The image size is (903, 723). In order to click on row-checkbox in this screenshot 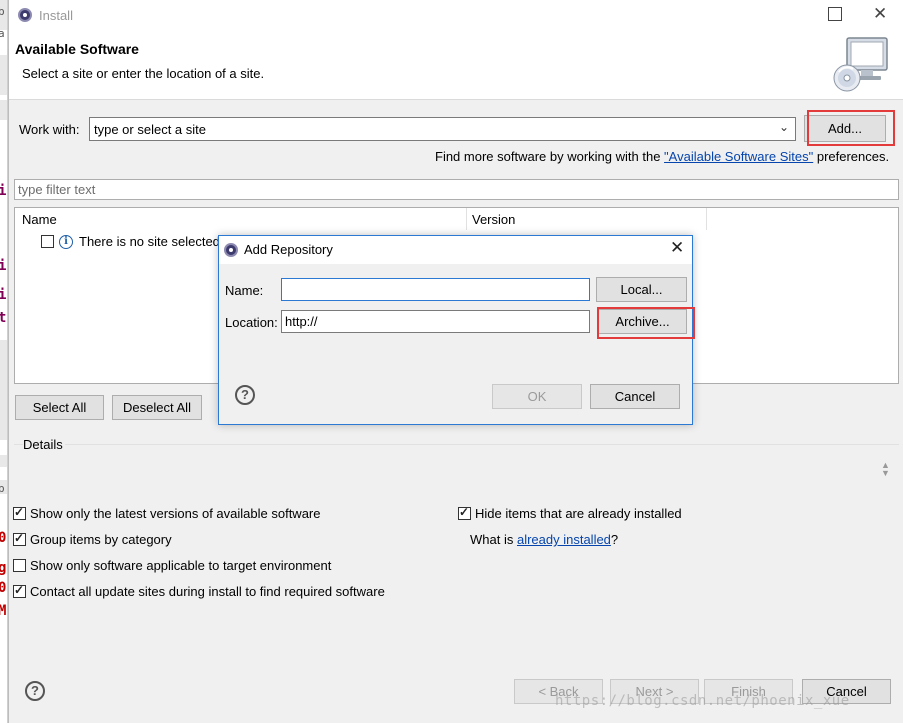, I will do `click(47, 241)`.